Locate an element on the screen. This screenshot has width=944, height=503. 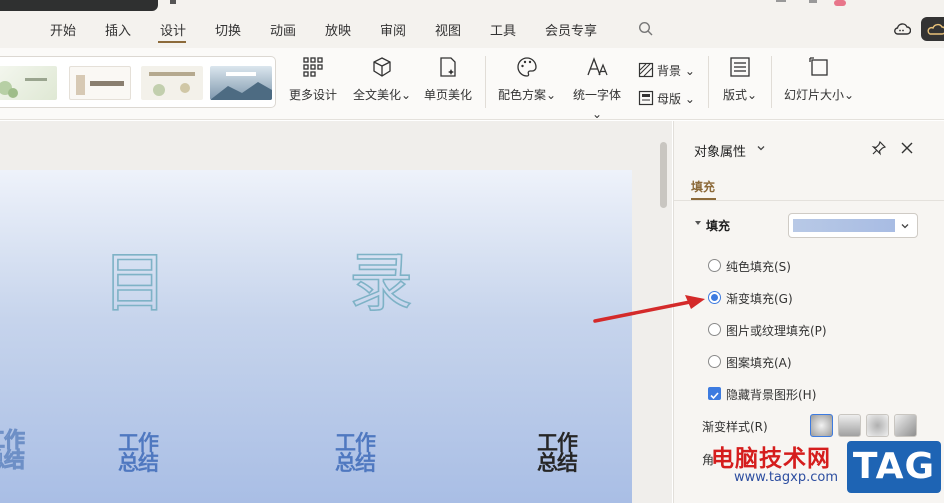
checkbox-label: 隐藏背景图形(H) is located at coordinates (771, 395).